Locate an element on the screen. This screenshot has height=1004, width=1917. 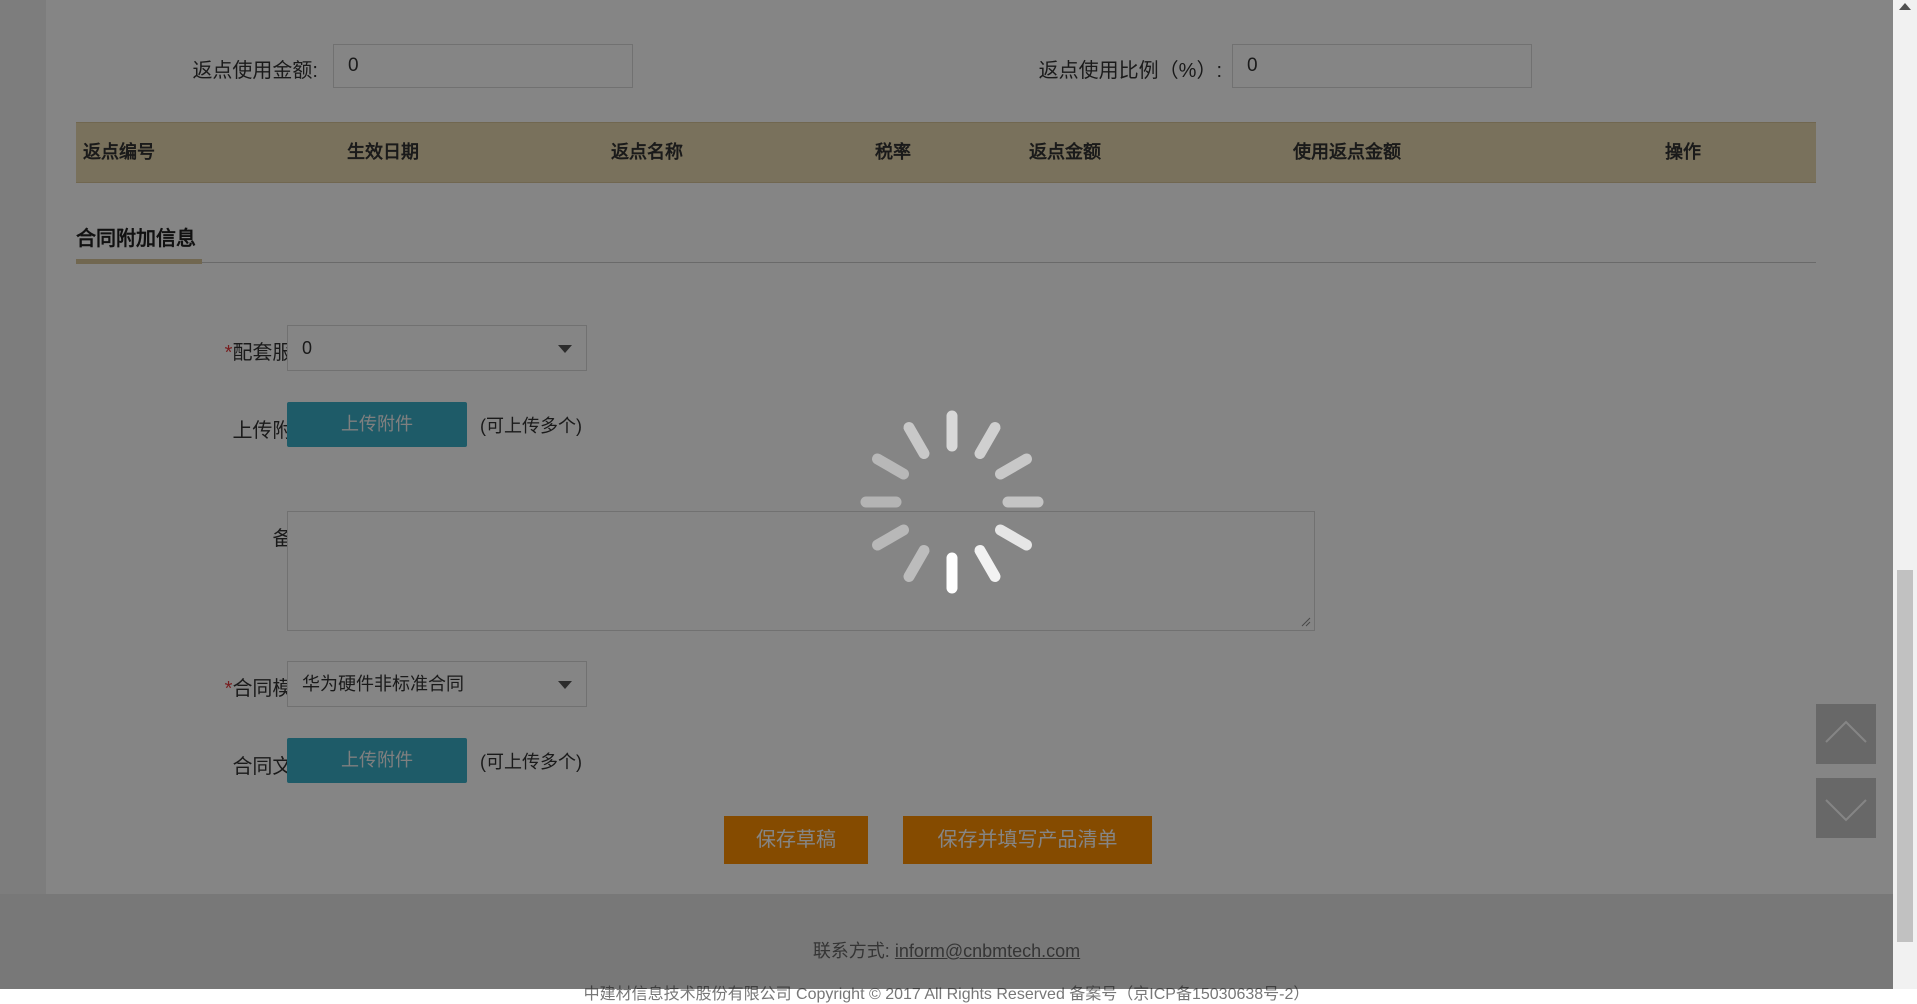
scrollbar-thumb is located at coordinates (1905, 756).